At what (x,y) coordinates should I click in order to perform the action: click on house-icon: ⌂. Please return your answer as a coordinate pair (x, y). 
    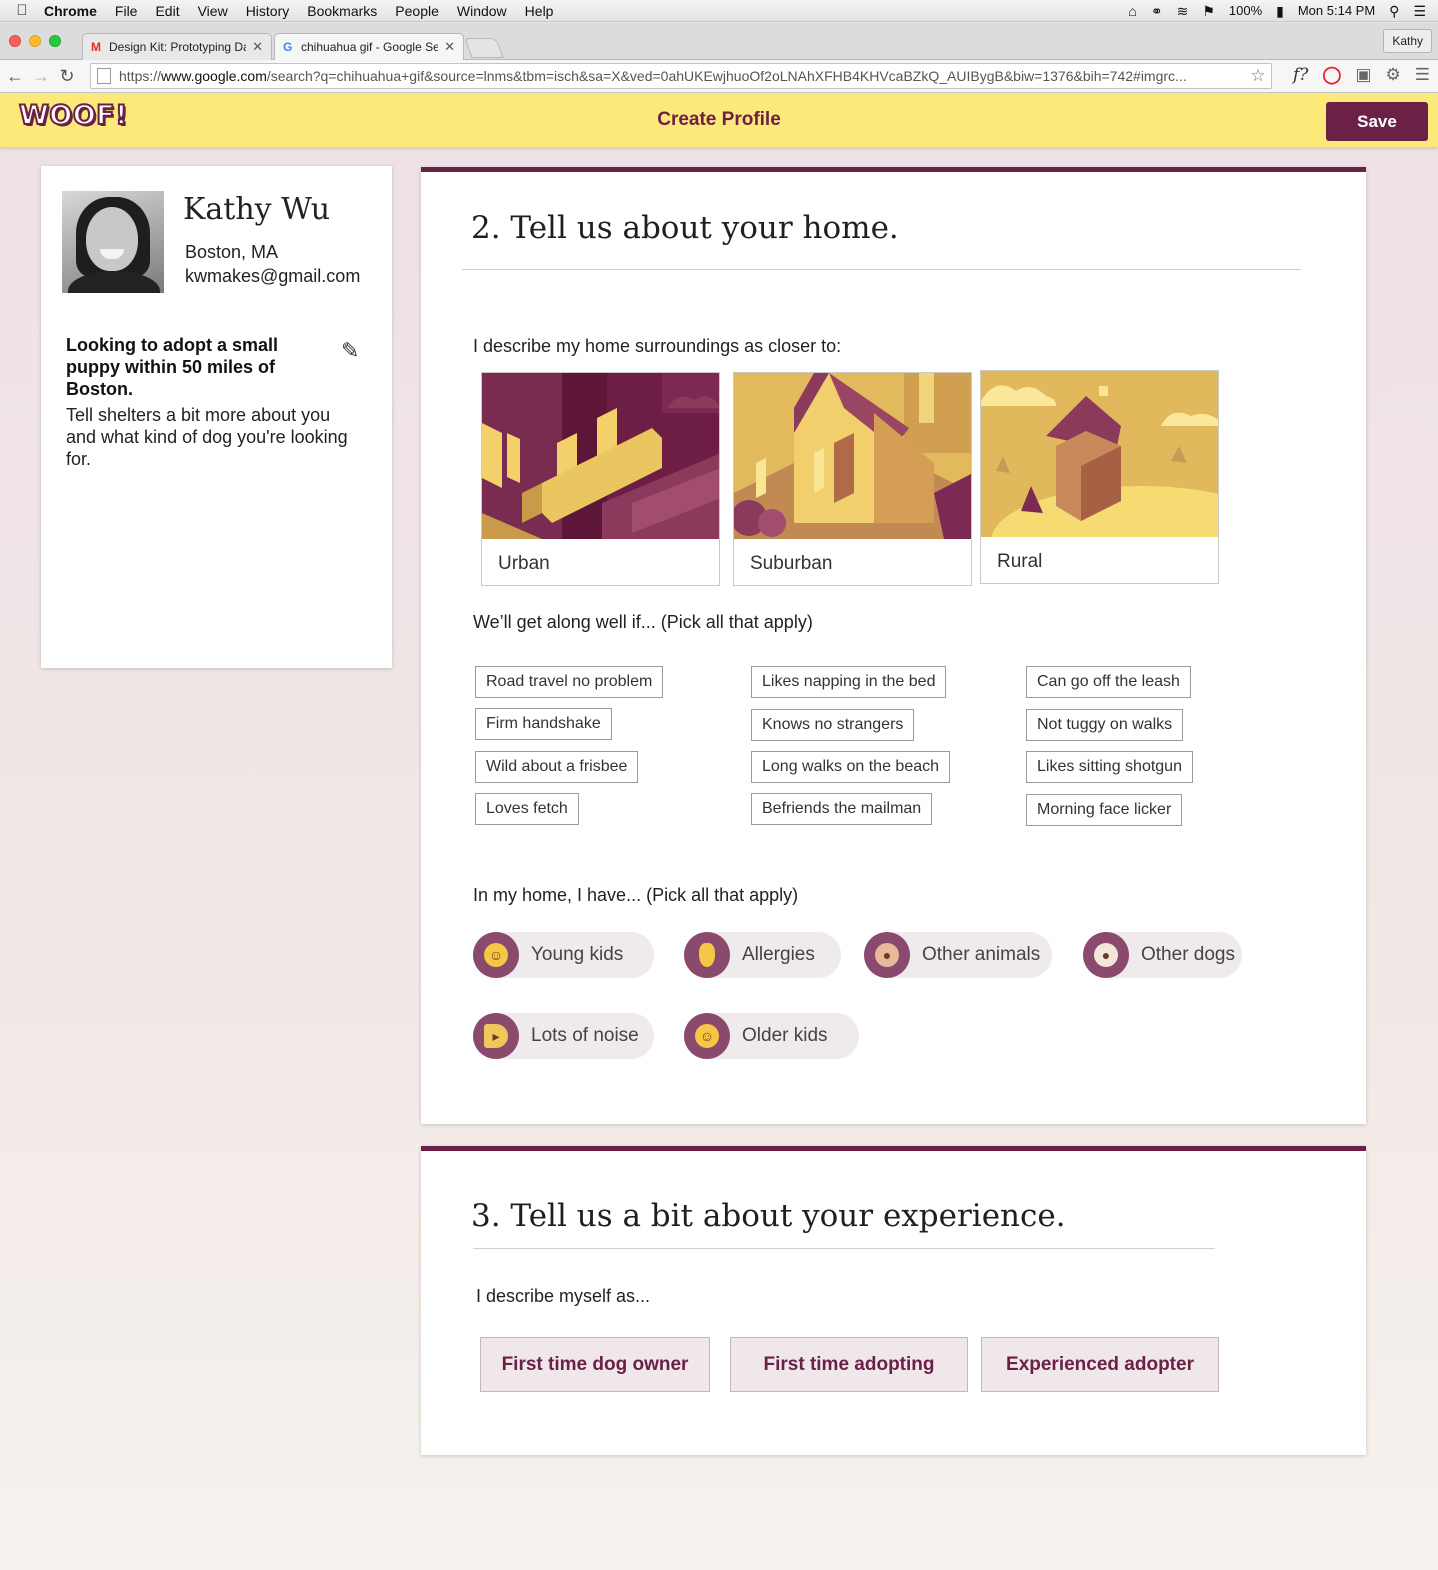
    Looking at the image, I should click on (1132, 11).